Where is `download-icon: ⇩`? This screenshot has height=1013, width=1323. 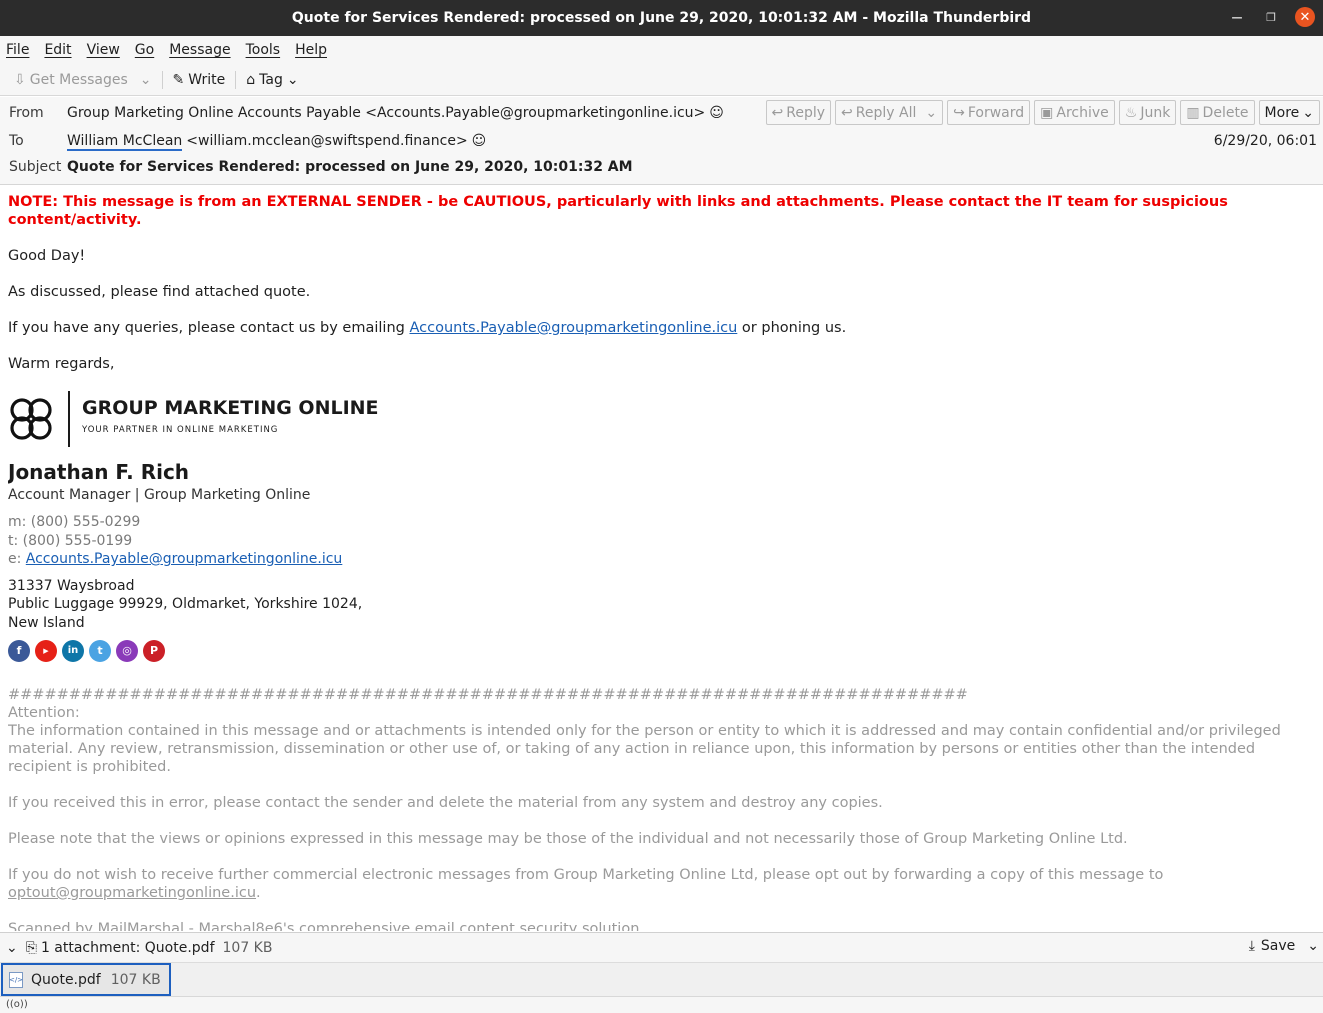 download-icon: ⇩ is located at coordinates (20, 79).